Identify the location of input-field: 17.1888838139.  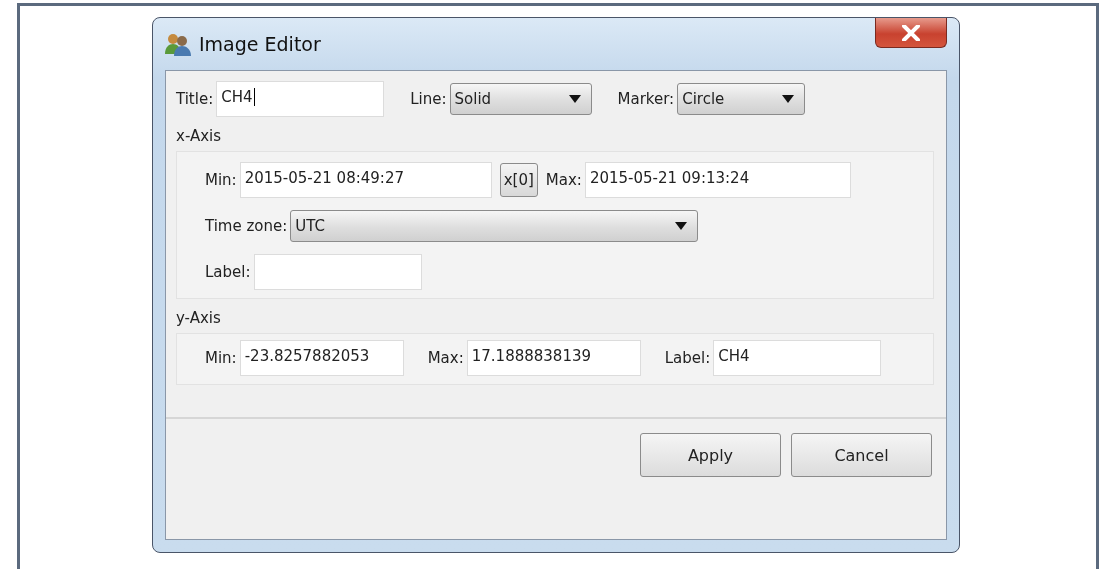
(553, 358).